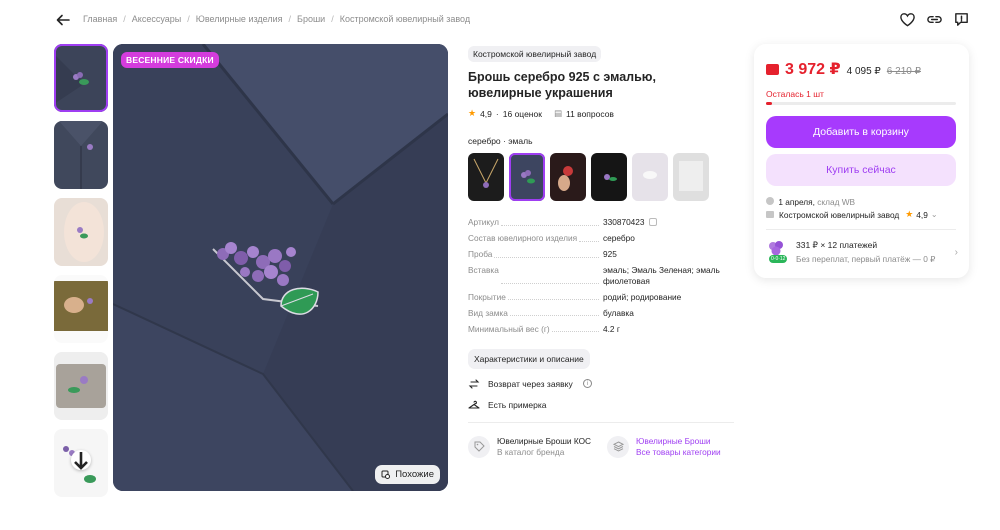 The image size is (1000, 530). I want to click on heart-icon, so click(907, 19).